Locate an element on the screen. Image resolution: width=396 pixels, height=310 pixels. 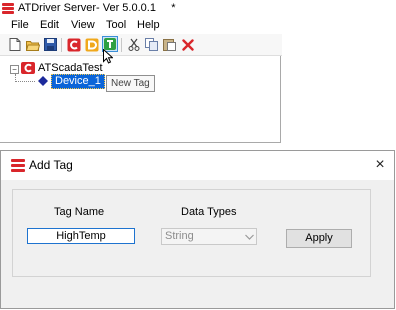
channel-icon is located at coordinates (28, 68).